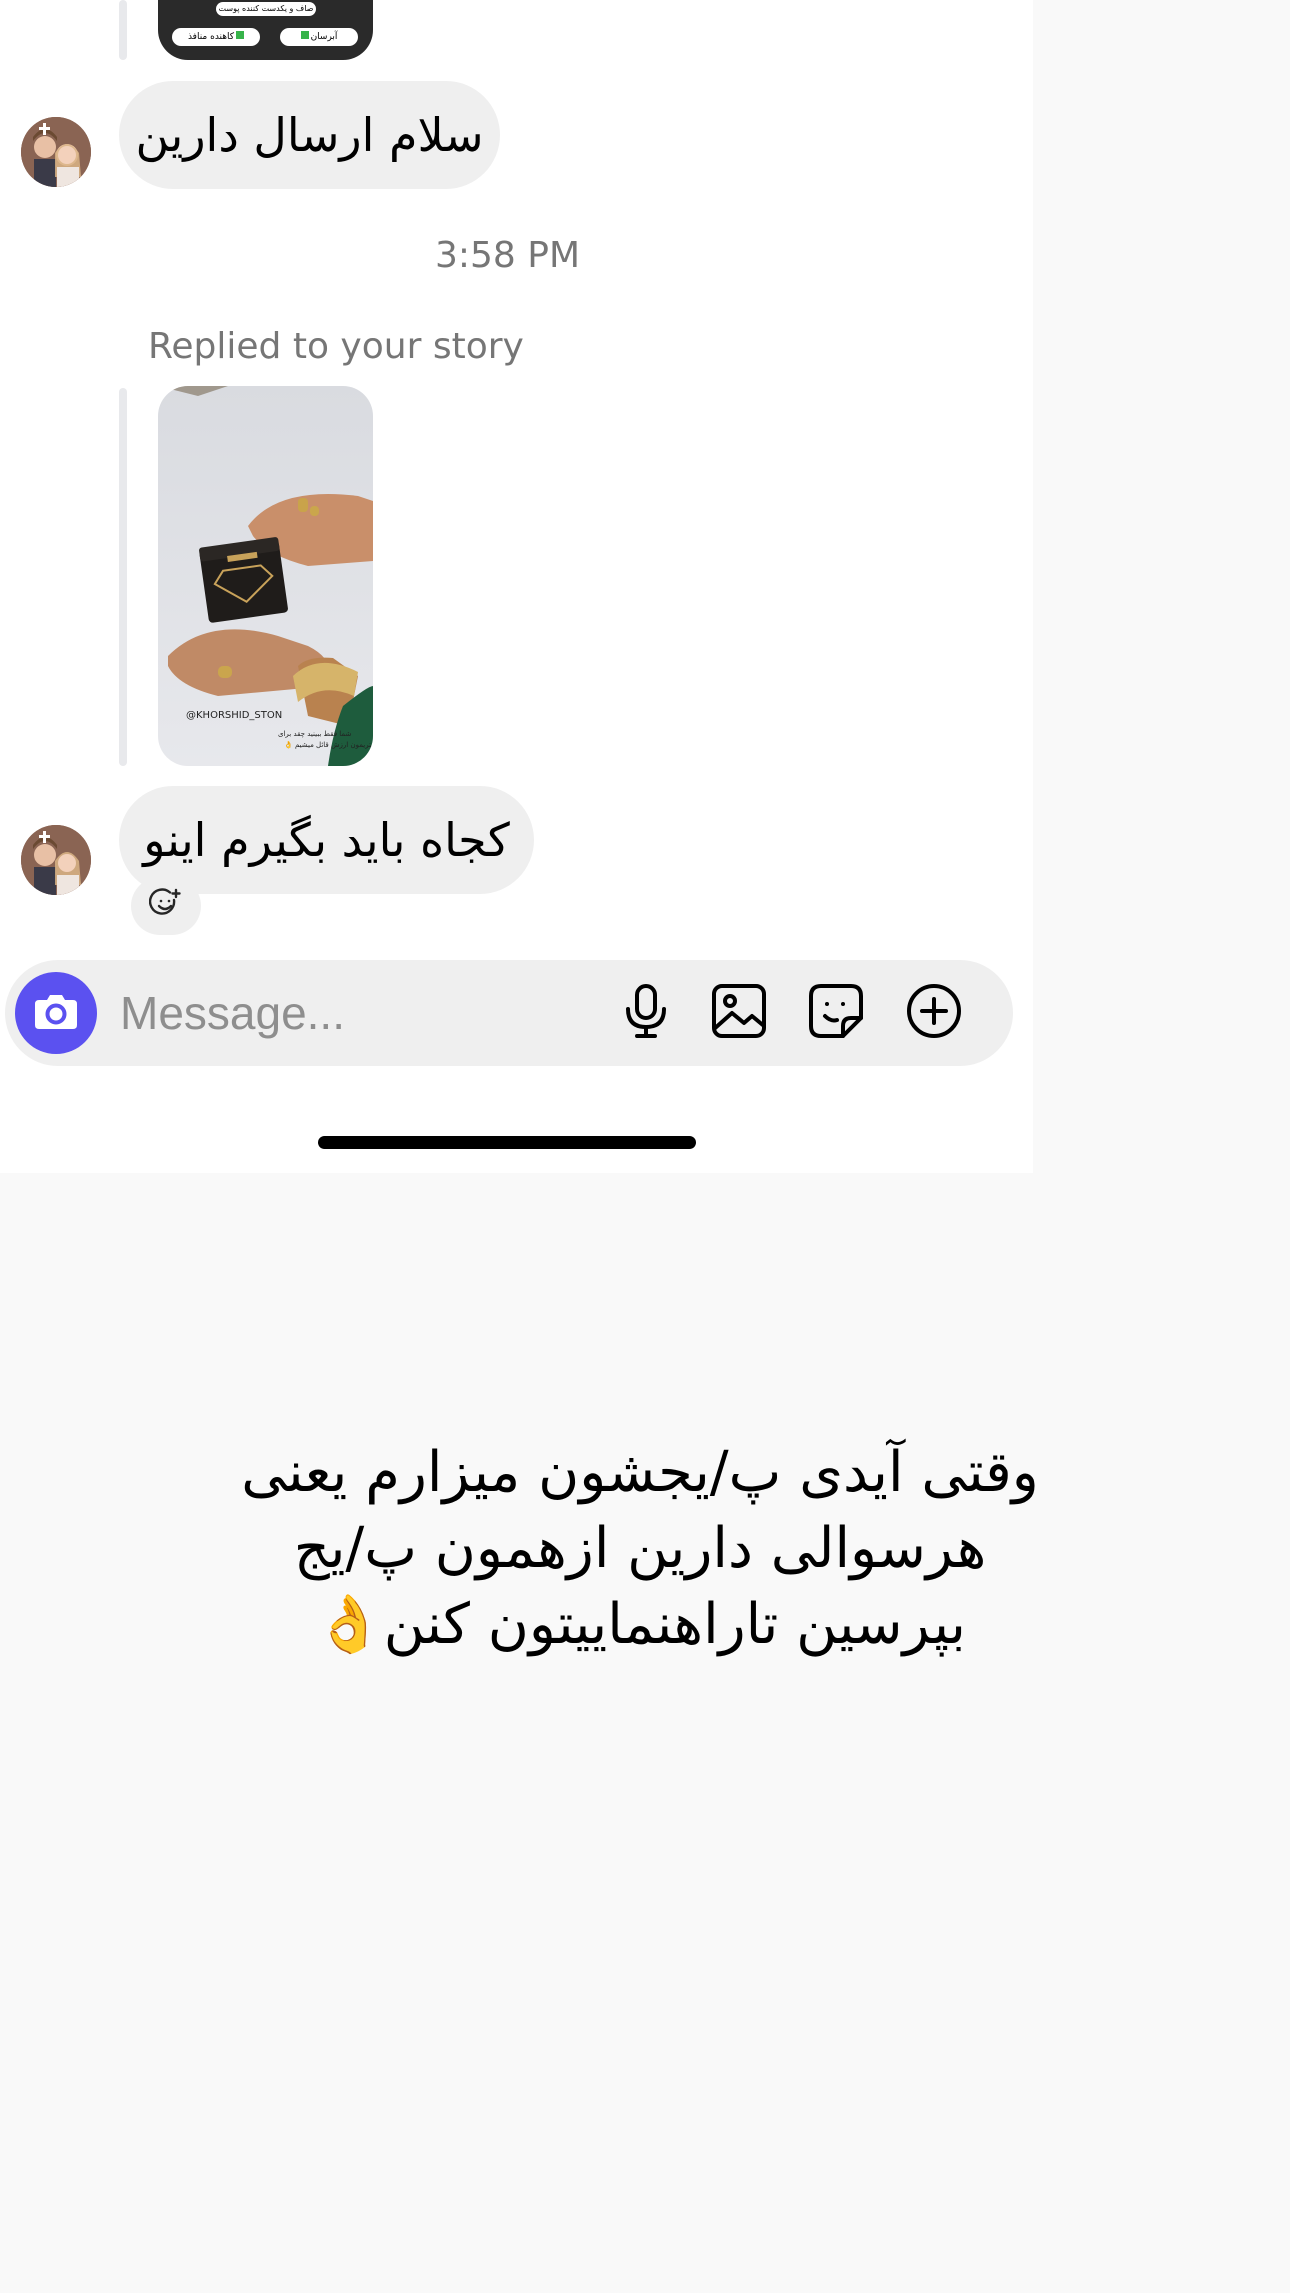 This screenshot has height=2293, width=1290. I want to click on sticker-icon, so click(836, 1013).